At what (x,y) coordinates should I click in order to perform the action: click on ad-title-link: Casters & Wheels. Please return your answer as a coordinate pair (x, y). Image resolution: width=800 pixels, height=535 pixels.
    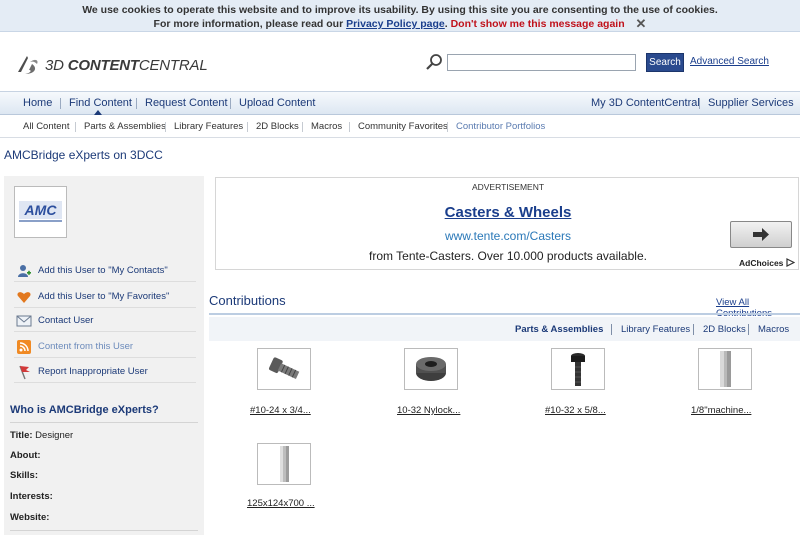
    Looking at the image, I should click on (508, 212).